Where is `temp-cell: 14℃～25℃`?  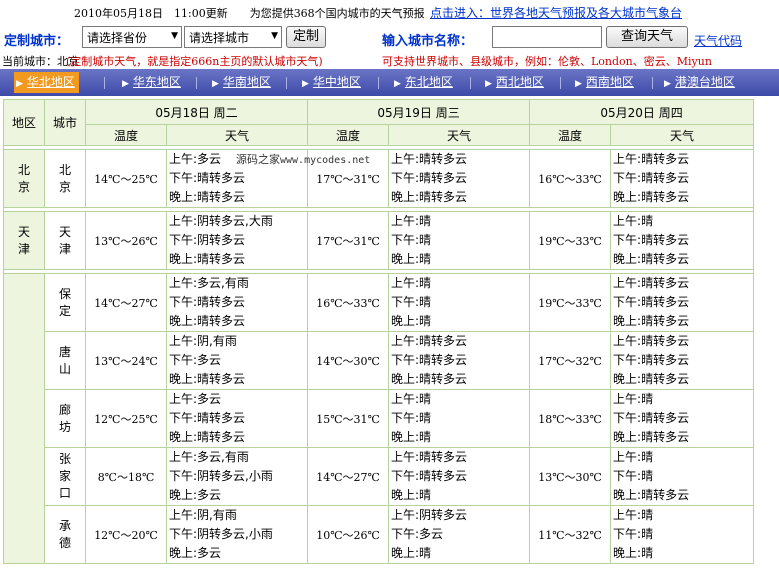 temp-cell: 14℃～25℃ is located at coordinates (126, 178).